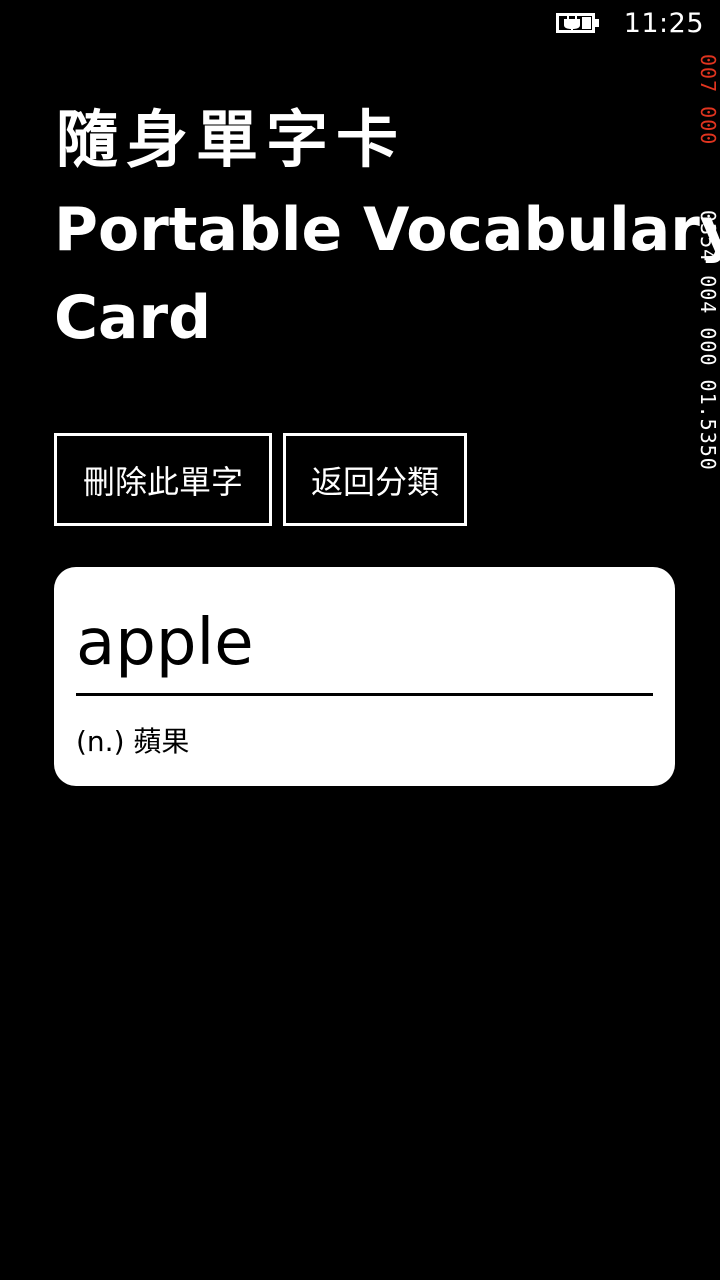 This screenshot has height=1280, width=720. What do you see at coordinates (364, 676) in the screenshot?
I see `vocabulary-card: apple (n.) 蘋果` at bounding box center [364, 676].